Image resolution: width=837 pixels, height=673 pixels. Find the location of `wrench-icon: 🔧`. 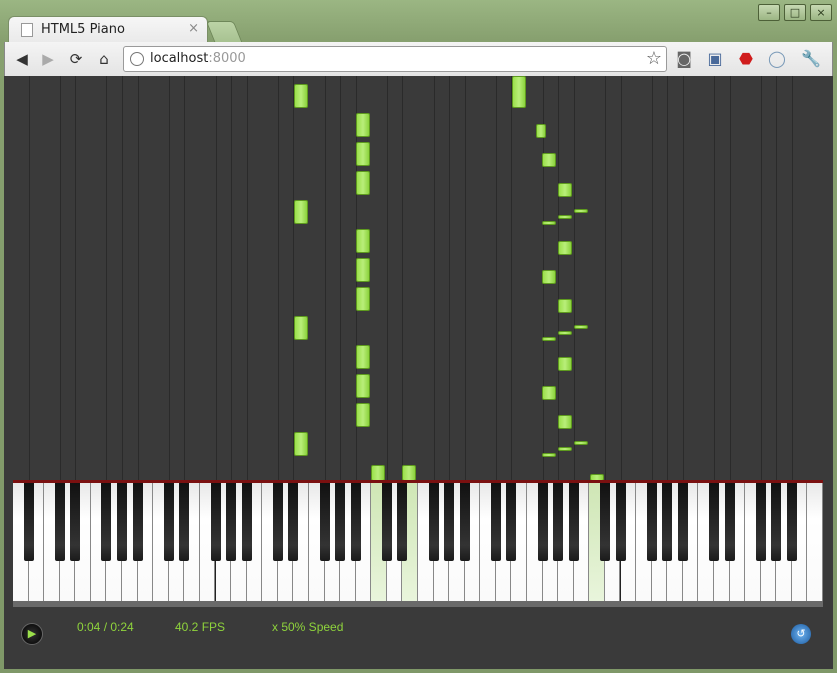

wrench-icon: 🔧 is located at coordinates (811, 59).